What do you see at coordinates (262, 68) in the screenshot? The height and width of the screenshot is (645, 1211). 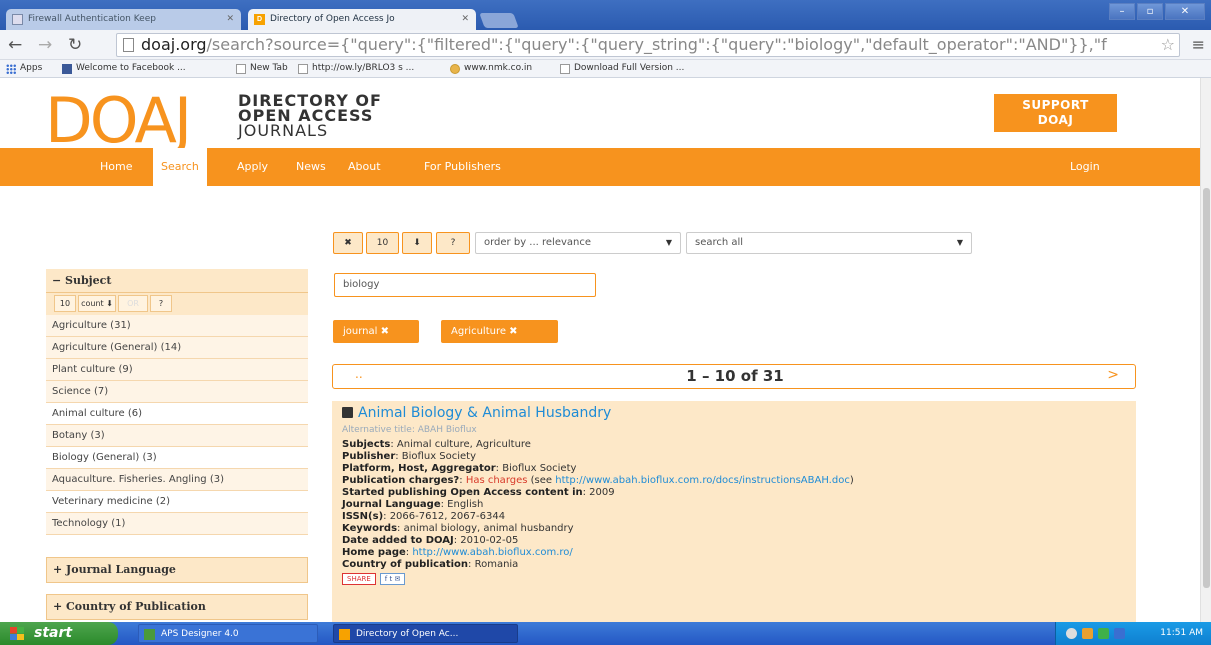 I see `bookmark-new-tab: New Tab` at bounding box center [262, 68].